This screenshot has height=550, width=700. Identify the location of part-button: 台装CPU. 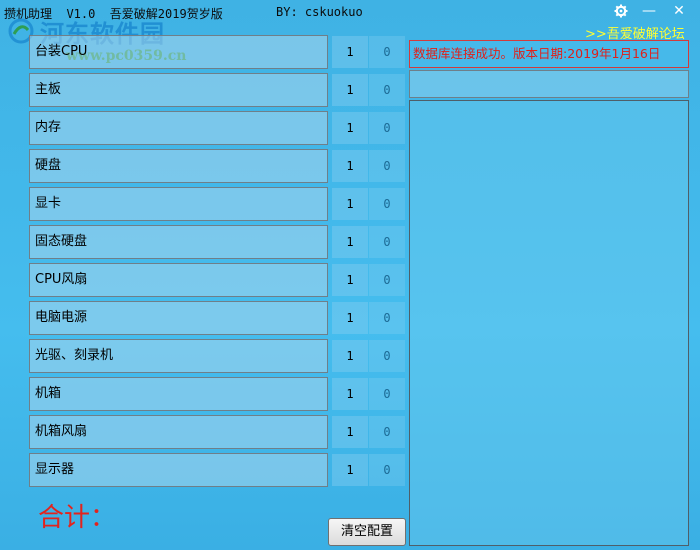
(178, 52).